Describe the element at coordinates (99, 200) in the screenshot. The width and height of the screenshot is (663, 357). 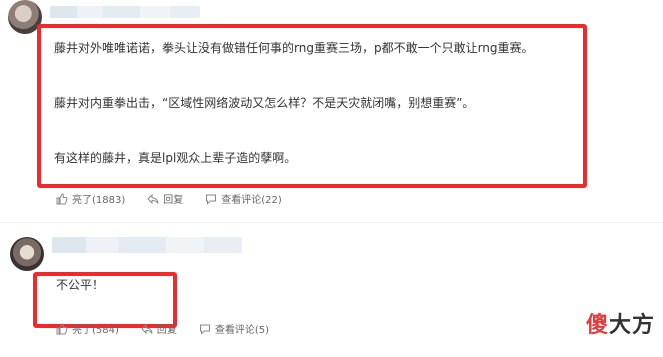
I see `like-count-label: 亮了(1883)` at that location.